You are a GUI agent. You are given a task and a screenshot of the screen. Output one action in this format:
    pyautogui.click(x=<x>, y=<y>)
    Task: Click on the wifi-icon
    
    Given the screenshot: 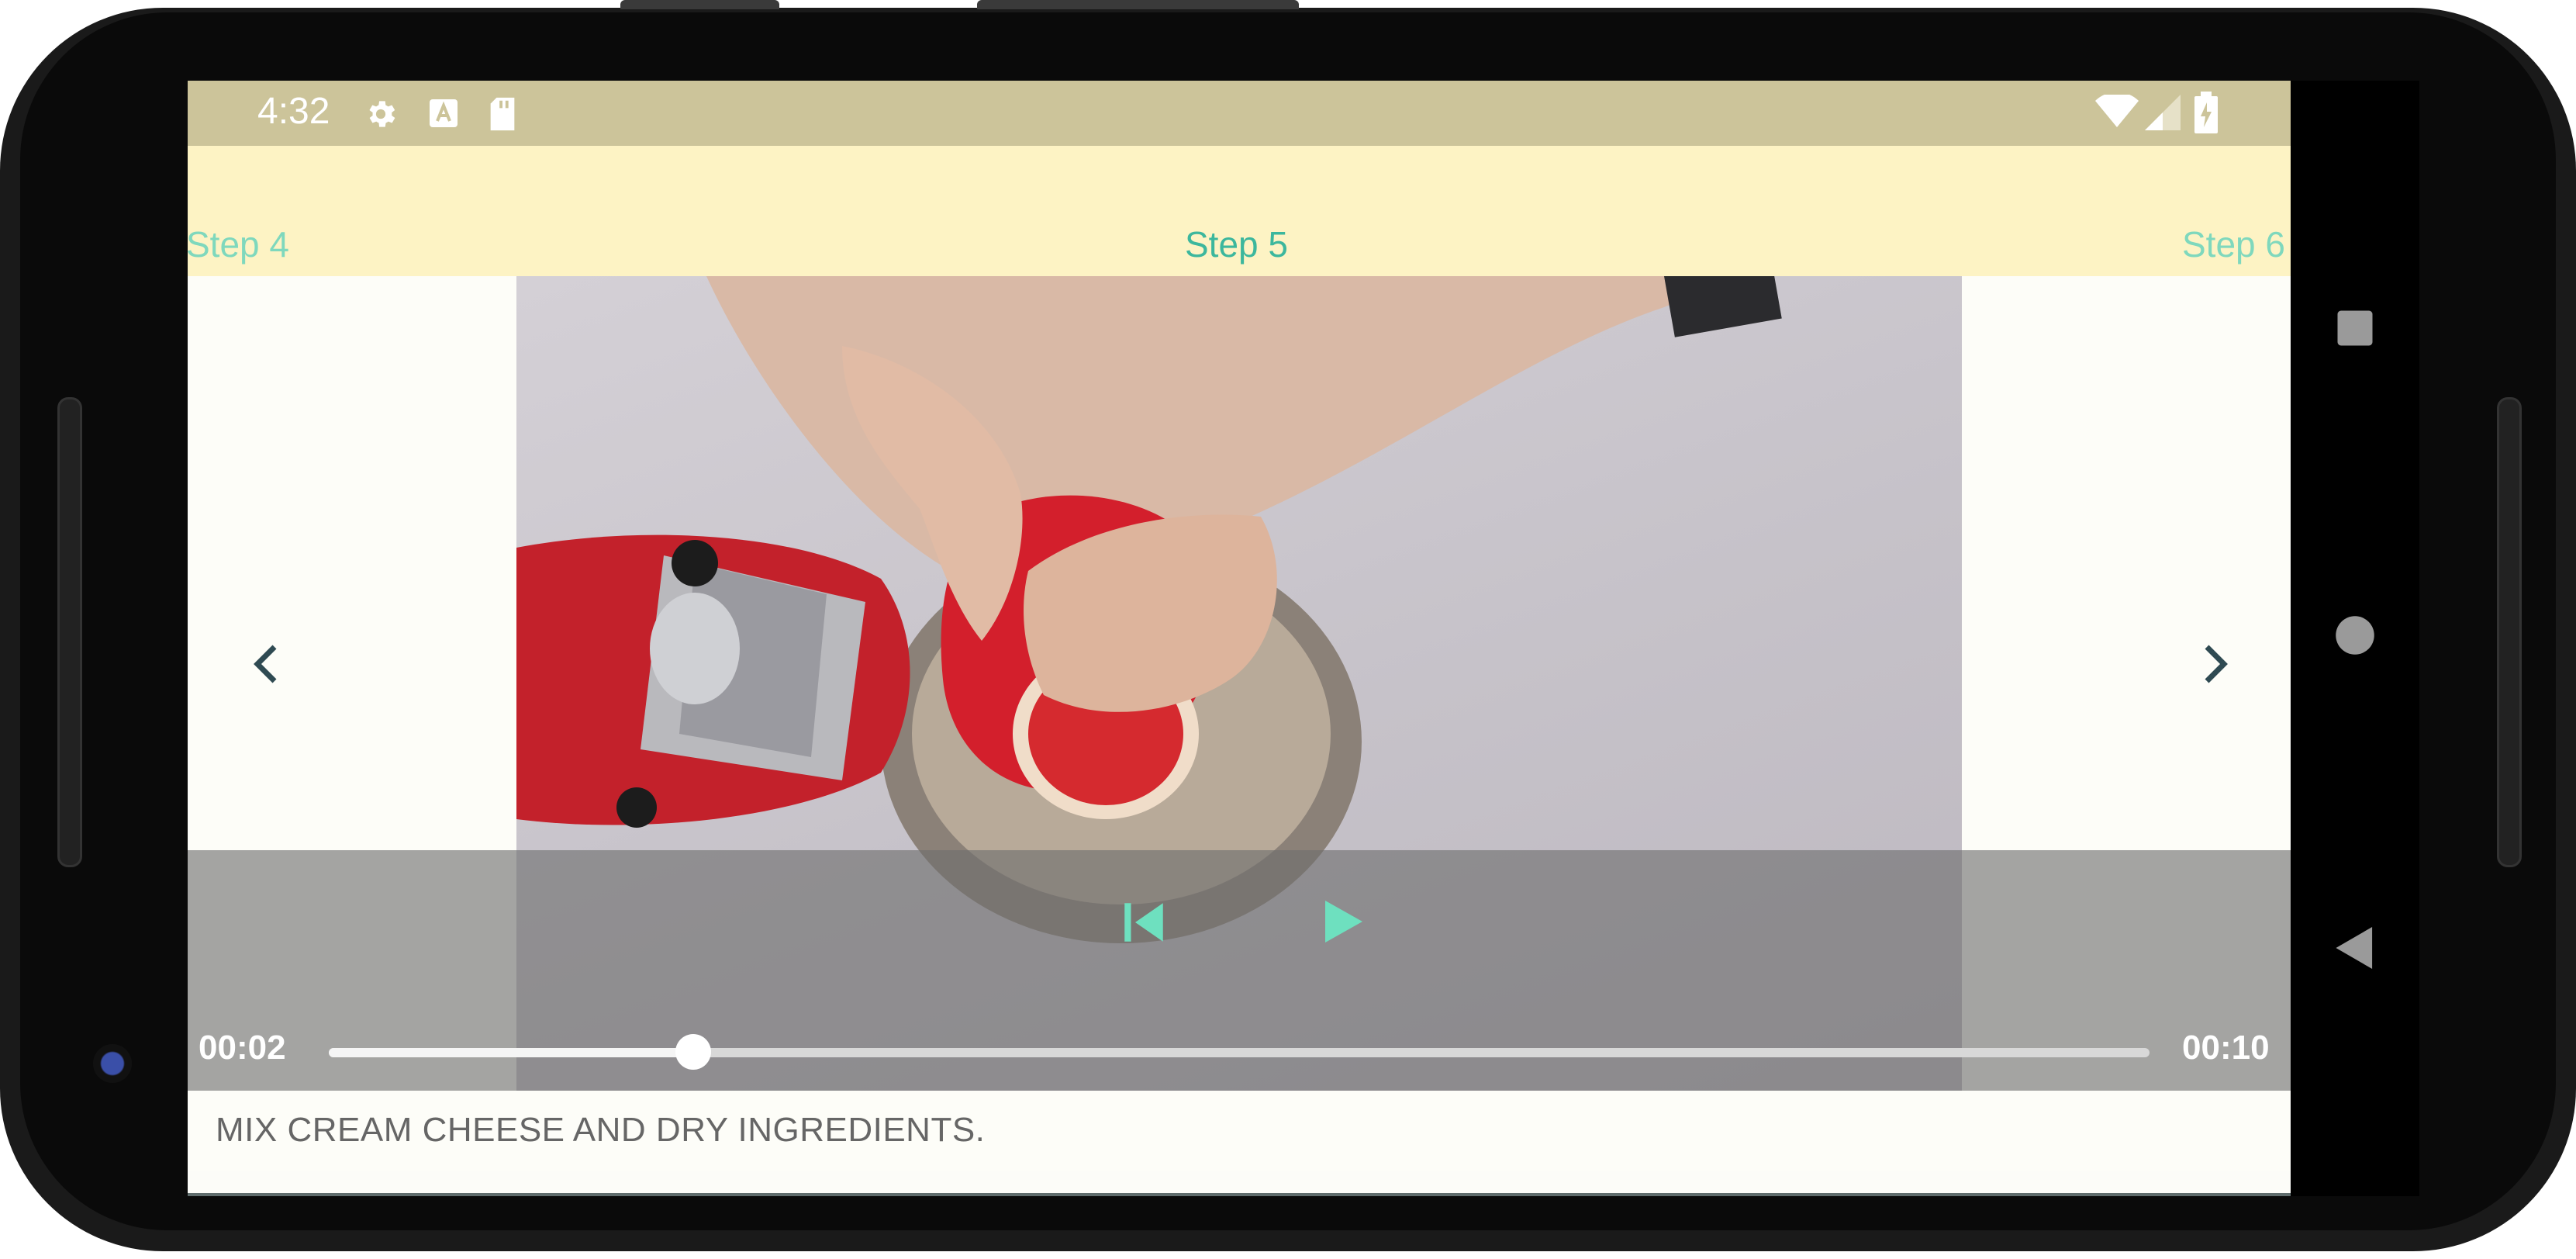 What is the action you would take?
    pyautogui.click(x=2117, y=112)
    